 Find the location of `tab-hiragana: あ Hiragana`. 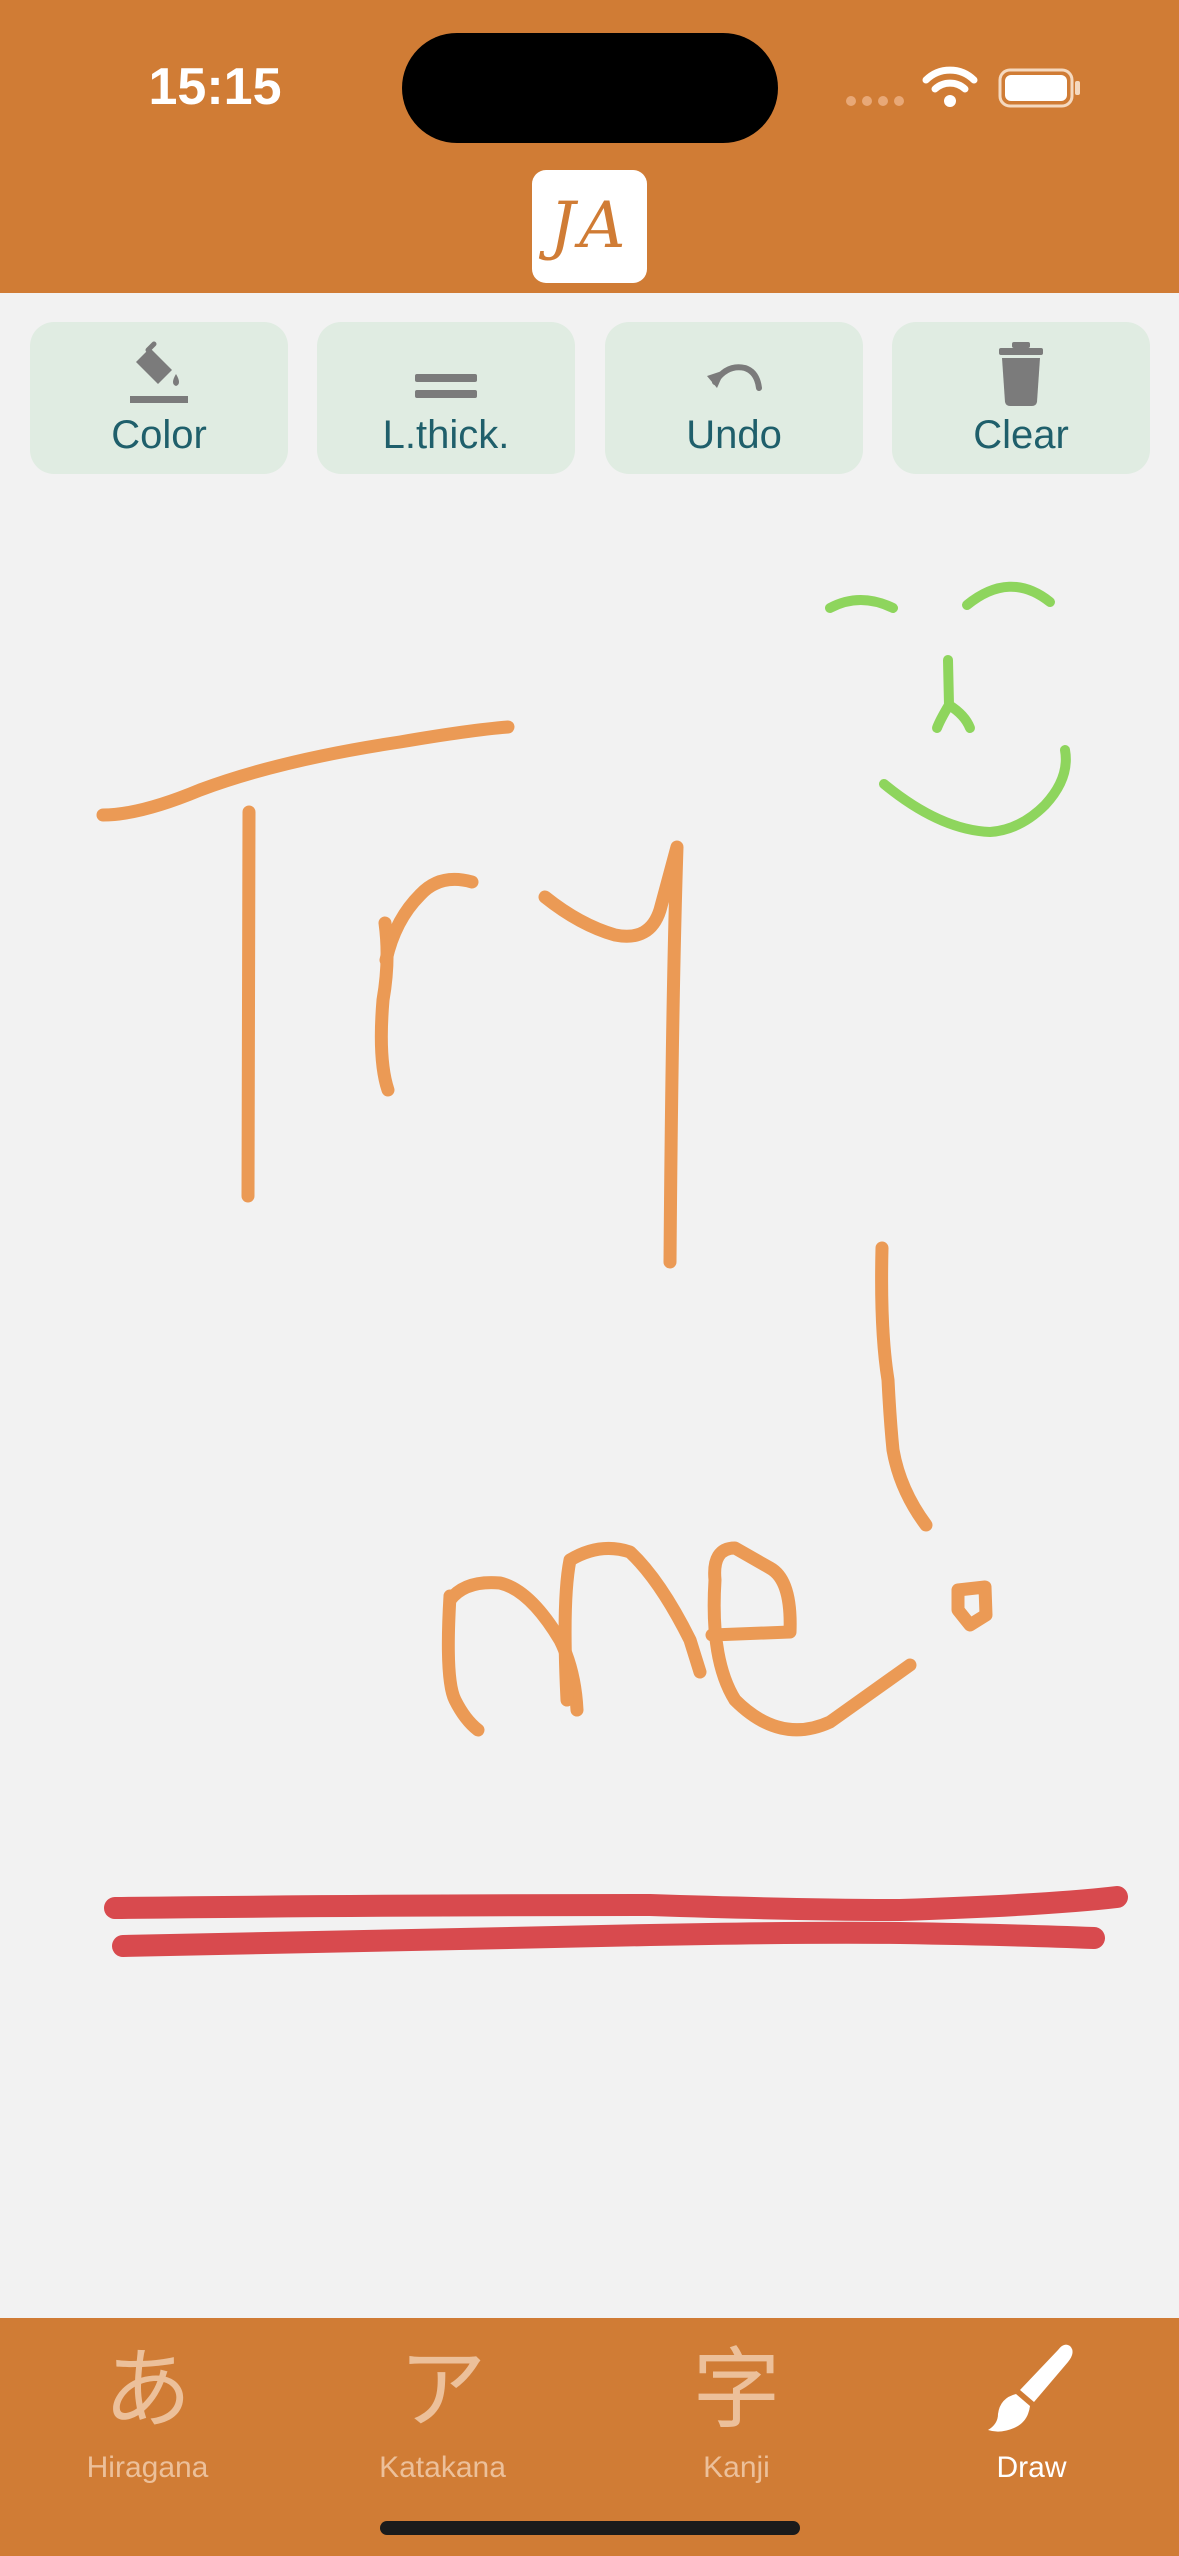

tab-hiragana: あ Hiragana is located at coordinates (147, 2418).